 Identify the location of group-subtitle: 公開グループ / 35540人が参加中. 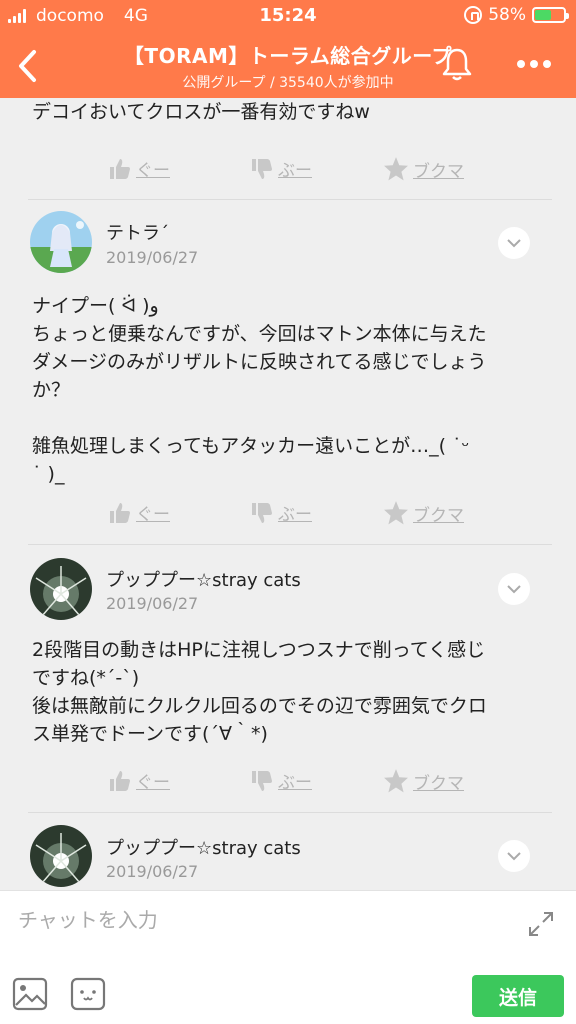
(288, 83).